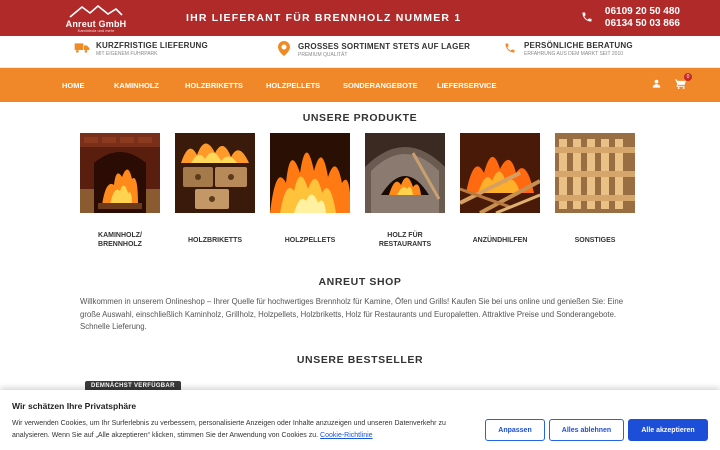  I want to click on house-roof-icon, so click(96, 11).